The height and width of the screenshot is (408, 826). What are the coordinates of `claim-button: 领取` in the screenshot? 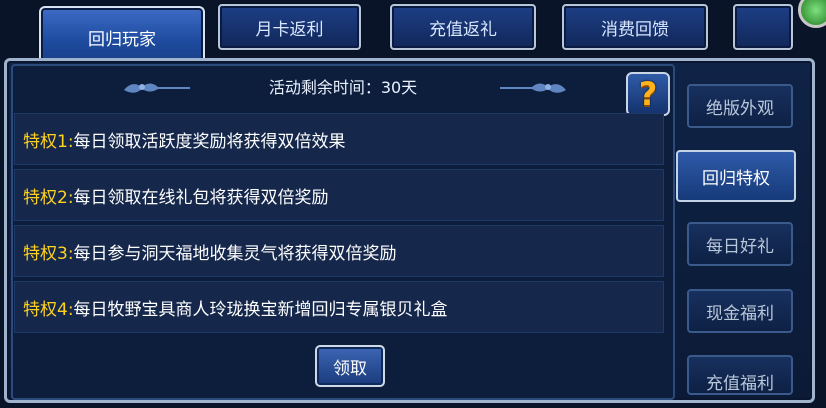 It's located at (350, 366).